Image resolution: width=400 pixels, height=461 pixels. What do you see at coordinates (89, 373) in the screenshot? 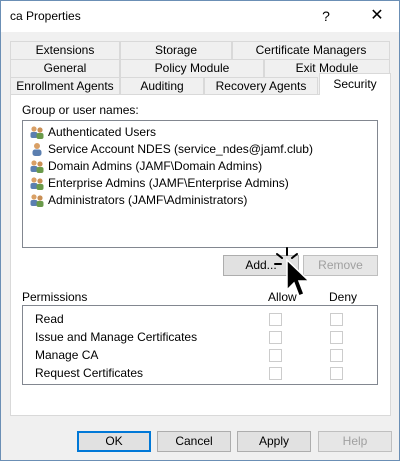
I see `permission-name: Request Certificates` at bounding box center [89, 373].